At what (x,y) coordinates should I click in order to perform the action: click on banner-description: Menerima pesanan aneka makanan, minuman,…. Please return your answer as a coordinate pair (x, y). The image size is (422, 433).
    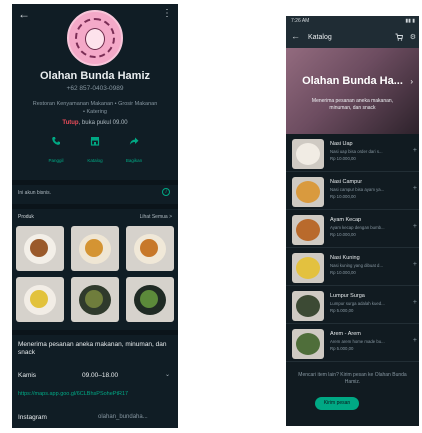
    Looking at the image, I should click on (352, 104).